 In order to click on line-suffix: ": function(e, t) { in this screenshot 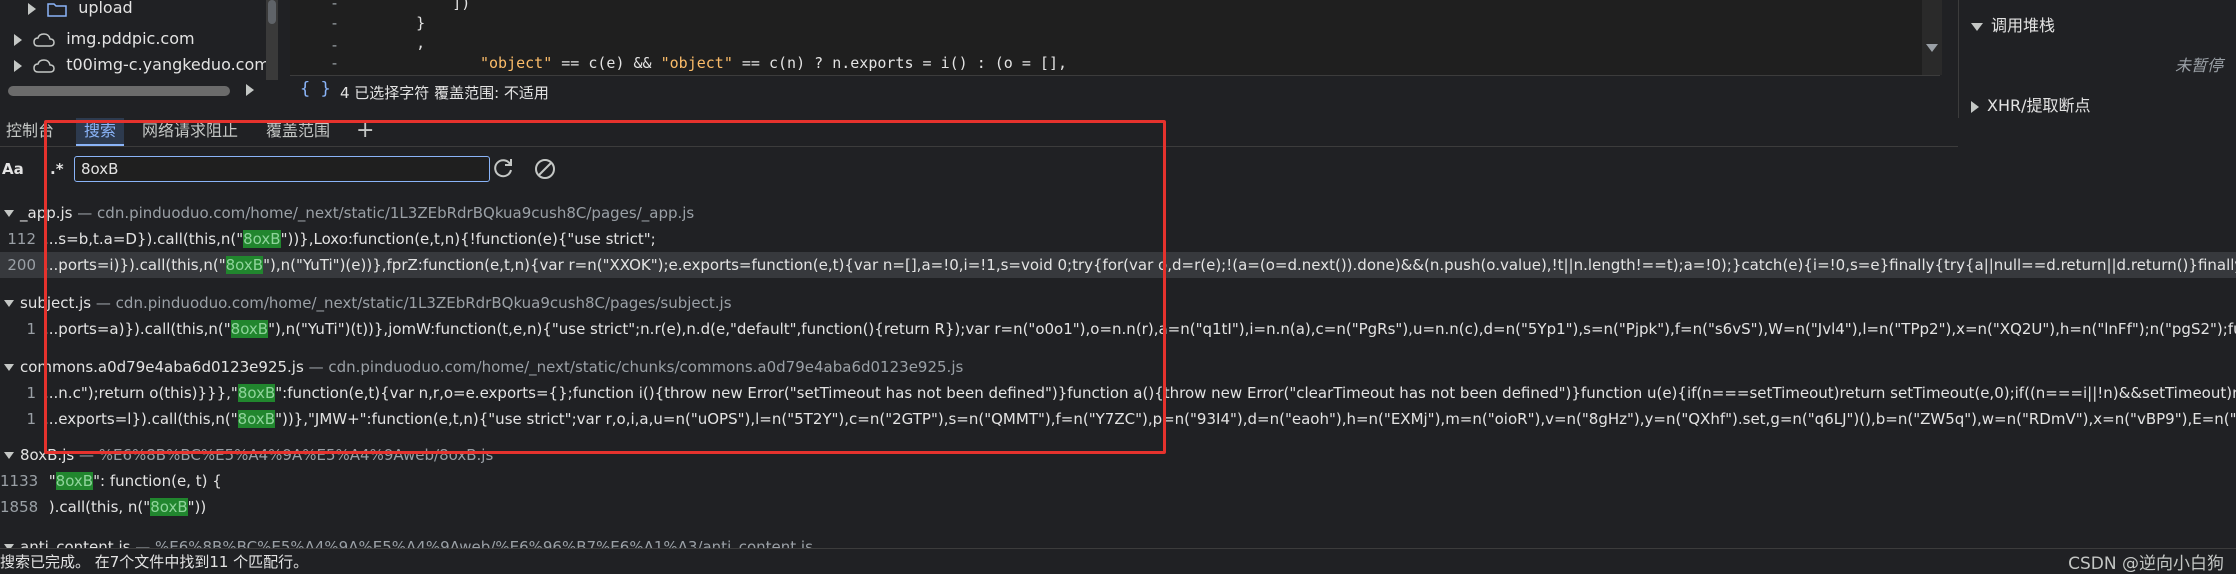, I will do `click(157, 481)`.